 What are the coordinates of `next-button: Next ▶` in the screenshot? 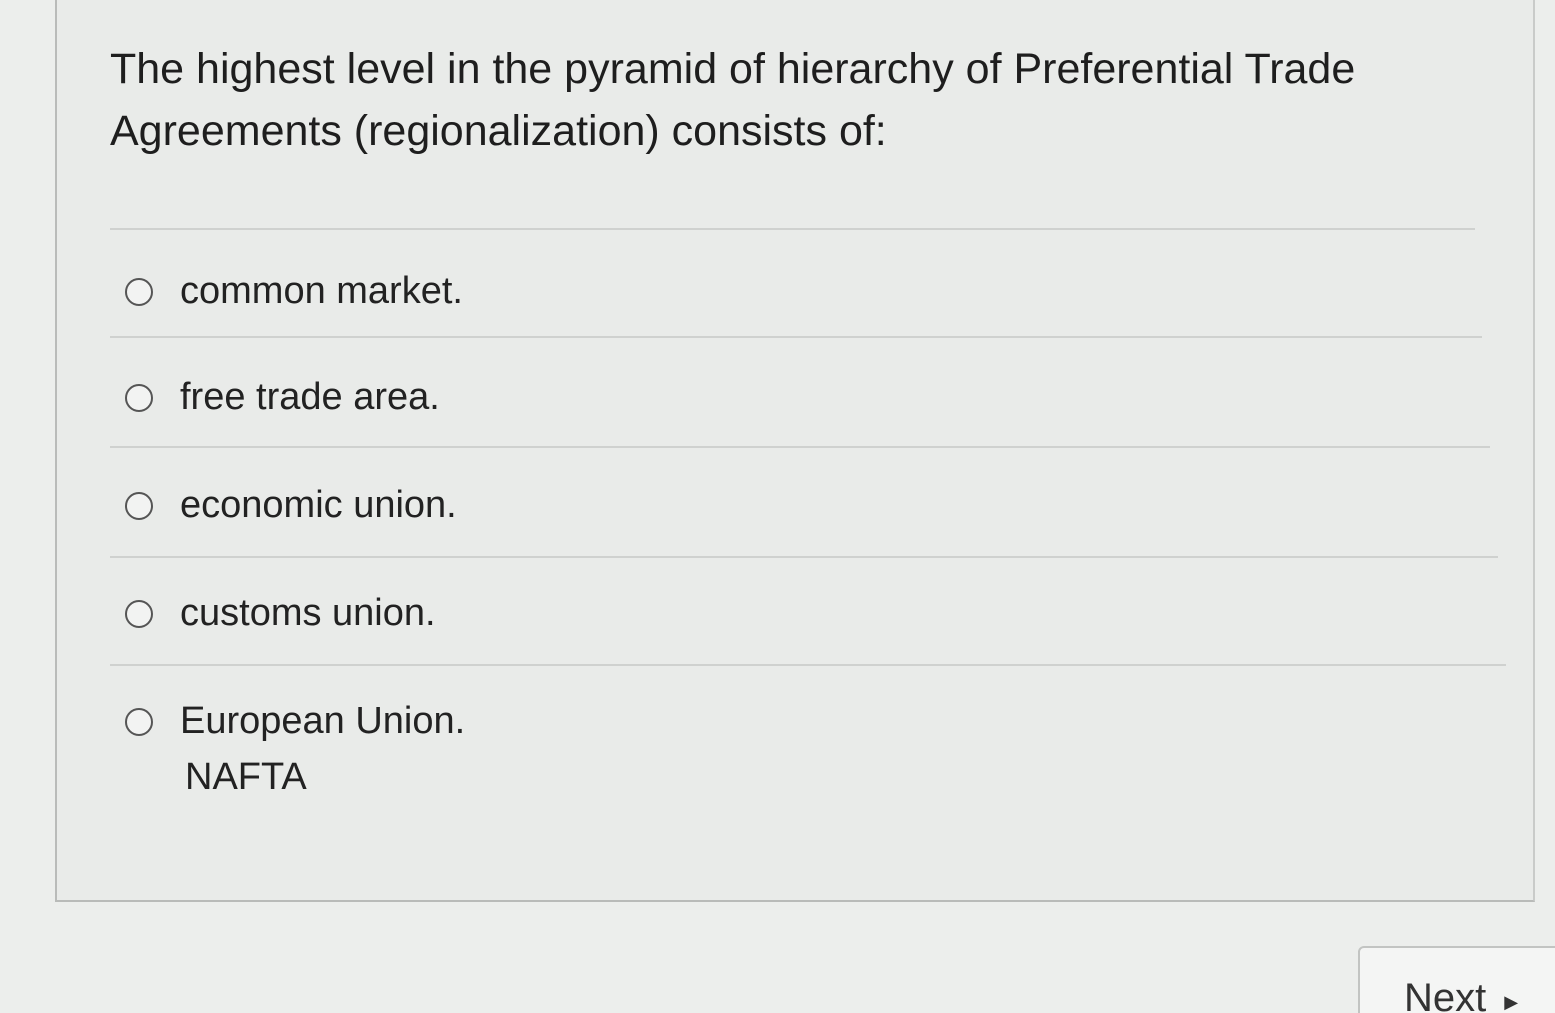 It's located at (1456, 979).